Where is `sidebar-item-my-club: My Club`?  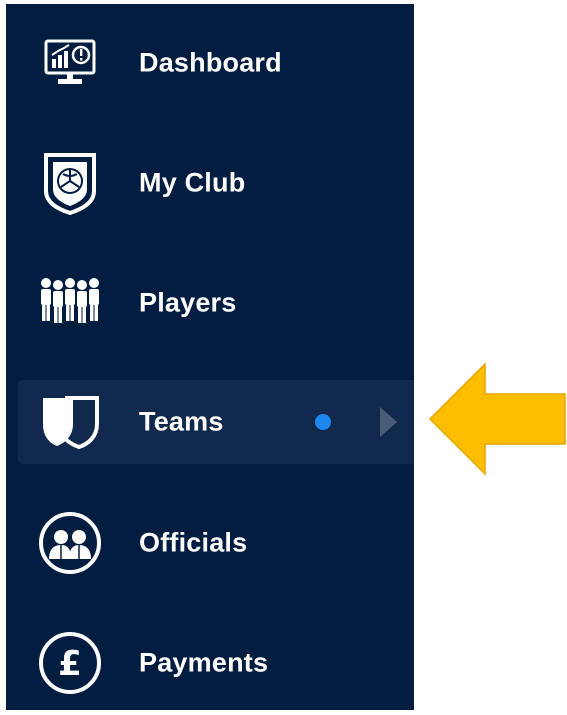
sidebar-item-my-club: My Club is located at coordinates (216, 183).